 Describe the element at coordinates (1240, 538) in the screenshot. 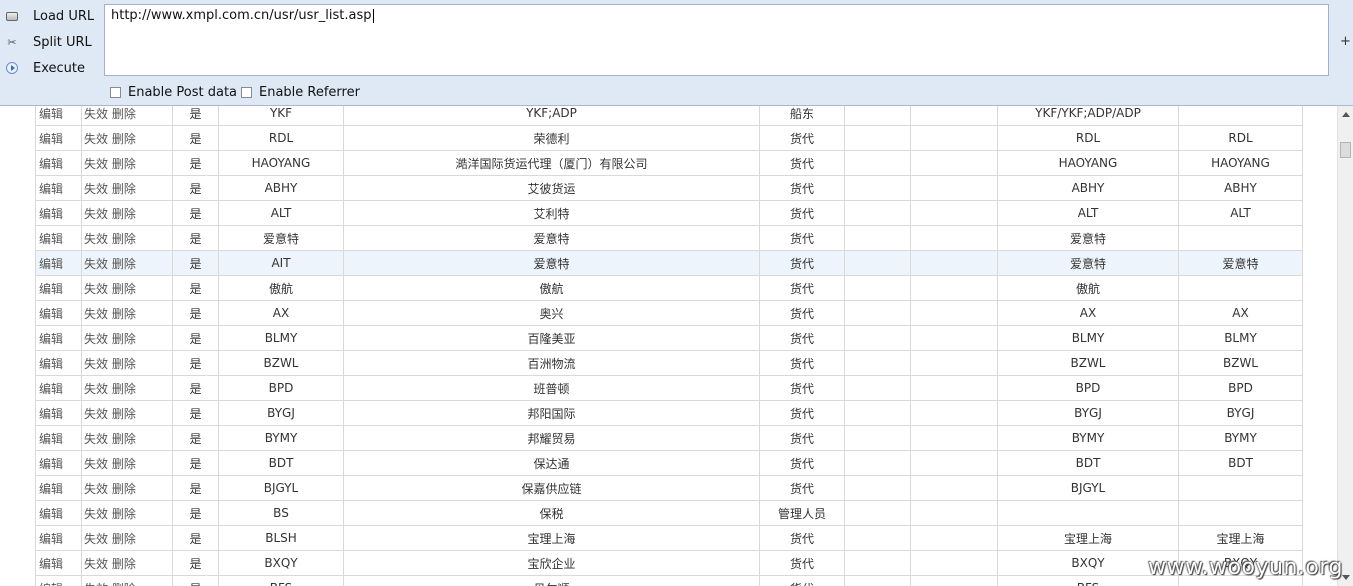

I see `short-name-cell: 宝理上海` at that location.